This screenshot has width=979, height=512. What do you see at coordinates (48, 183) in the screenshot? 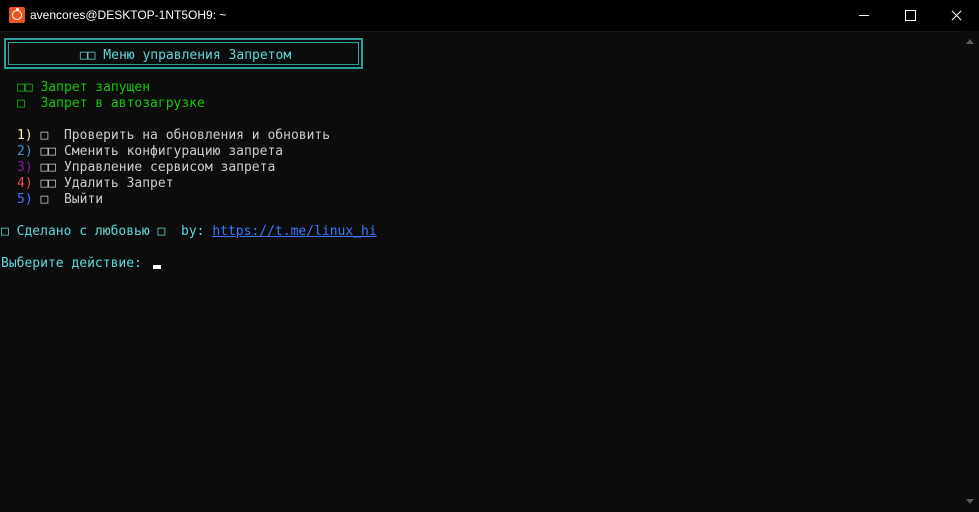
I see `delete-icon: □□` at bounding box center [48, 183].